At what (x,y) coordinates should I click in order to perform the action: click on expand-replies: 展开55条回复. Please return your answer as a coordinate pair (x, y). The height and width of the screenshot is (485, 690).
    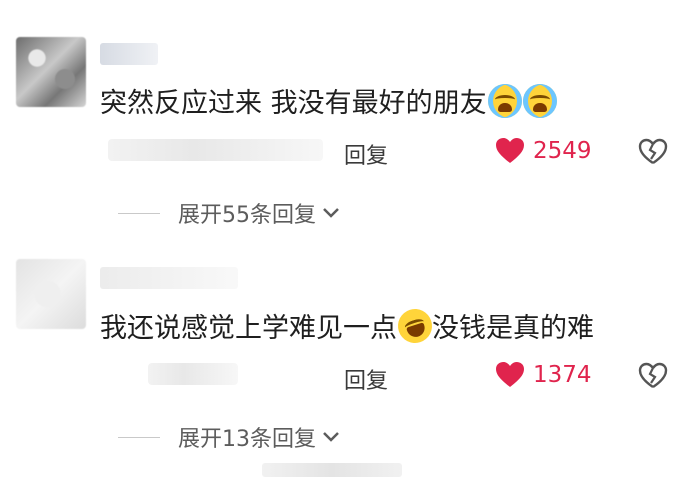
    Looking at the image, I should click on (229, 213).